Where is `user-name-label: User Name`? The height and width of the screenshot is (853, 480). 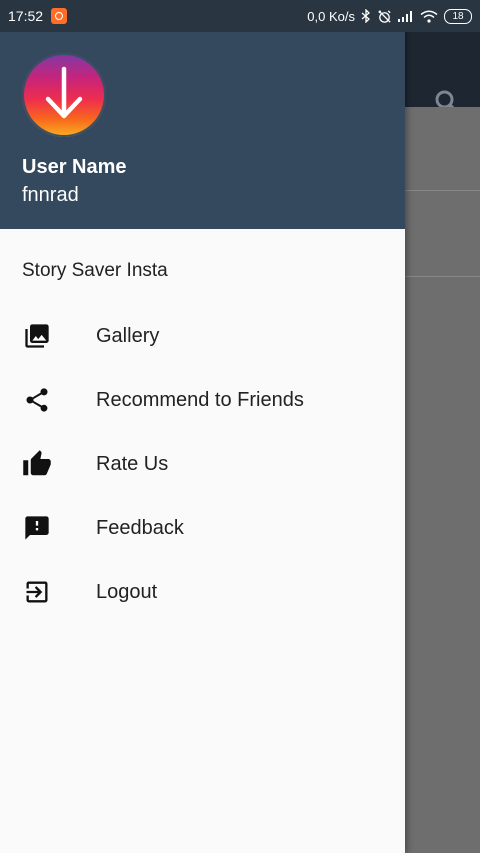 user-name-label: User Name is located at coordinates (74, 167).